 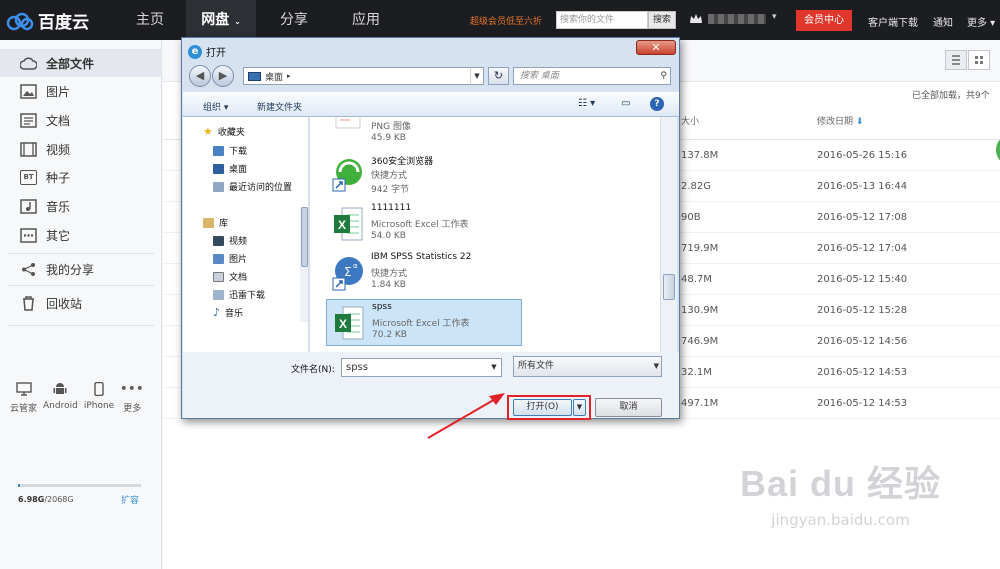 What do you see at coordinates (207, 51) in the screenshot?
I see `dialog-title-bar: e 打开` at bounding box center [207, 51].